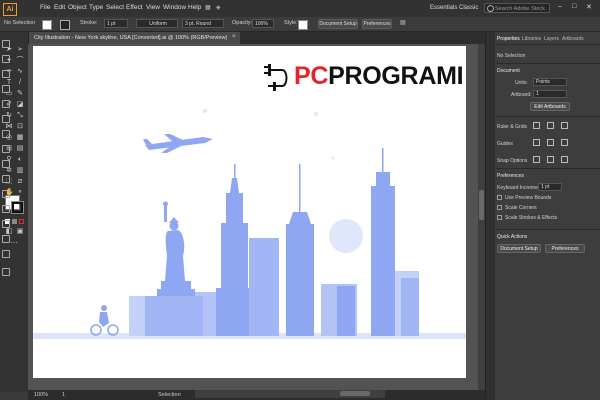  Describe the element at coordinates (218, 7) in the screenshot. I see `arrange-icon: ◈` at that location.